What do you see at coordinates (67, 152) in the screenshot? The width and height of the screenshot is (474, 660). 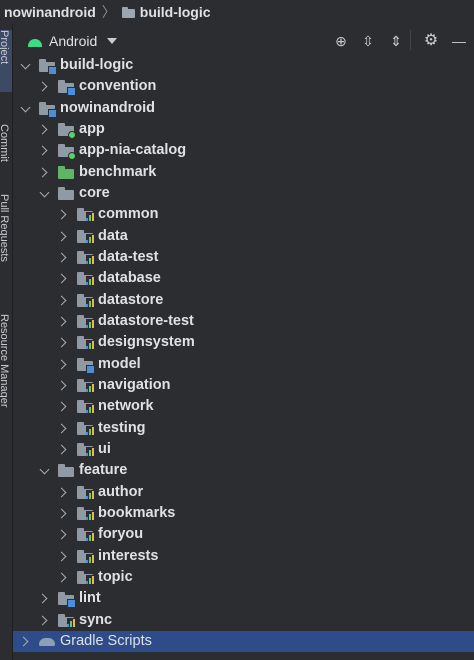 I see `folder-app-icon` at bounding box center [67, 152].